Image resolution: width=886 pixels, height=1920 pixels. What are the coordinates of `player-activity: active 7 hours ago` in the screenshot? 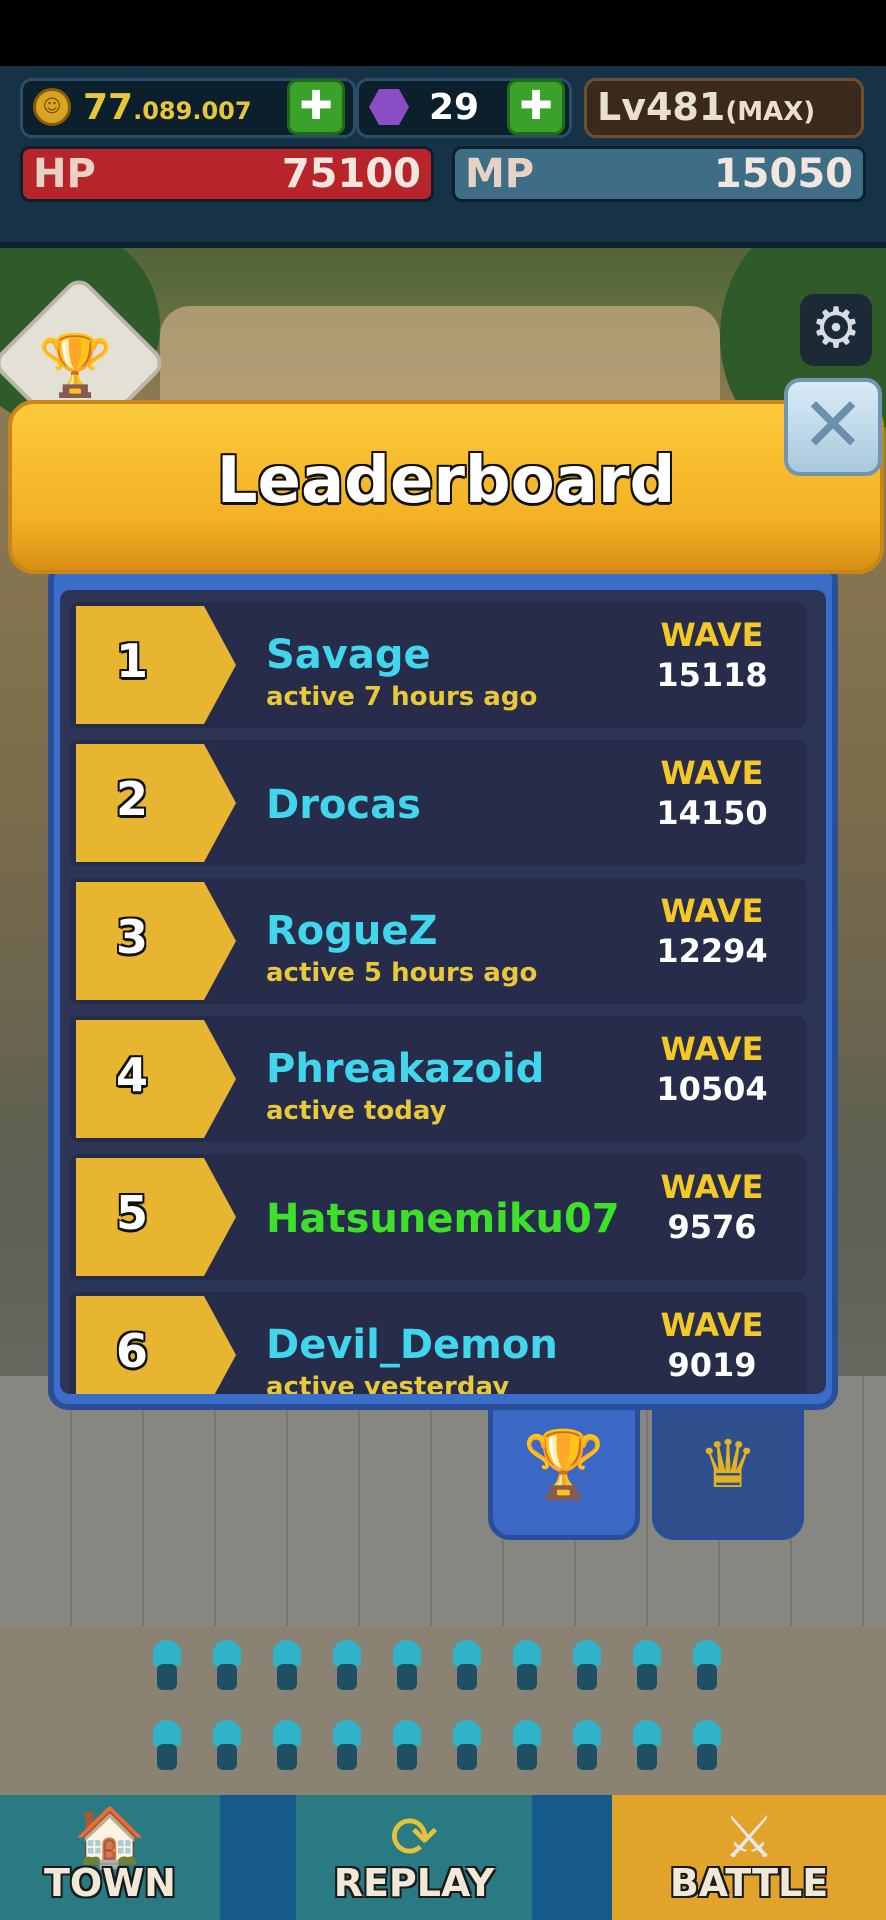 It's located at (402, 697).